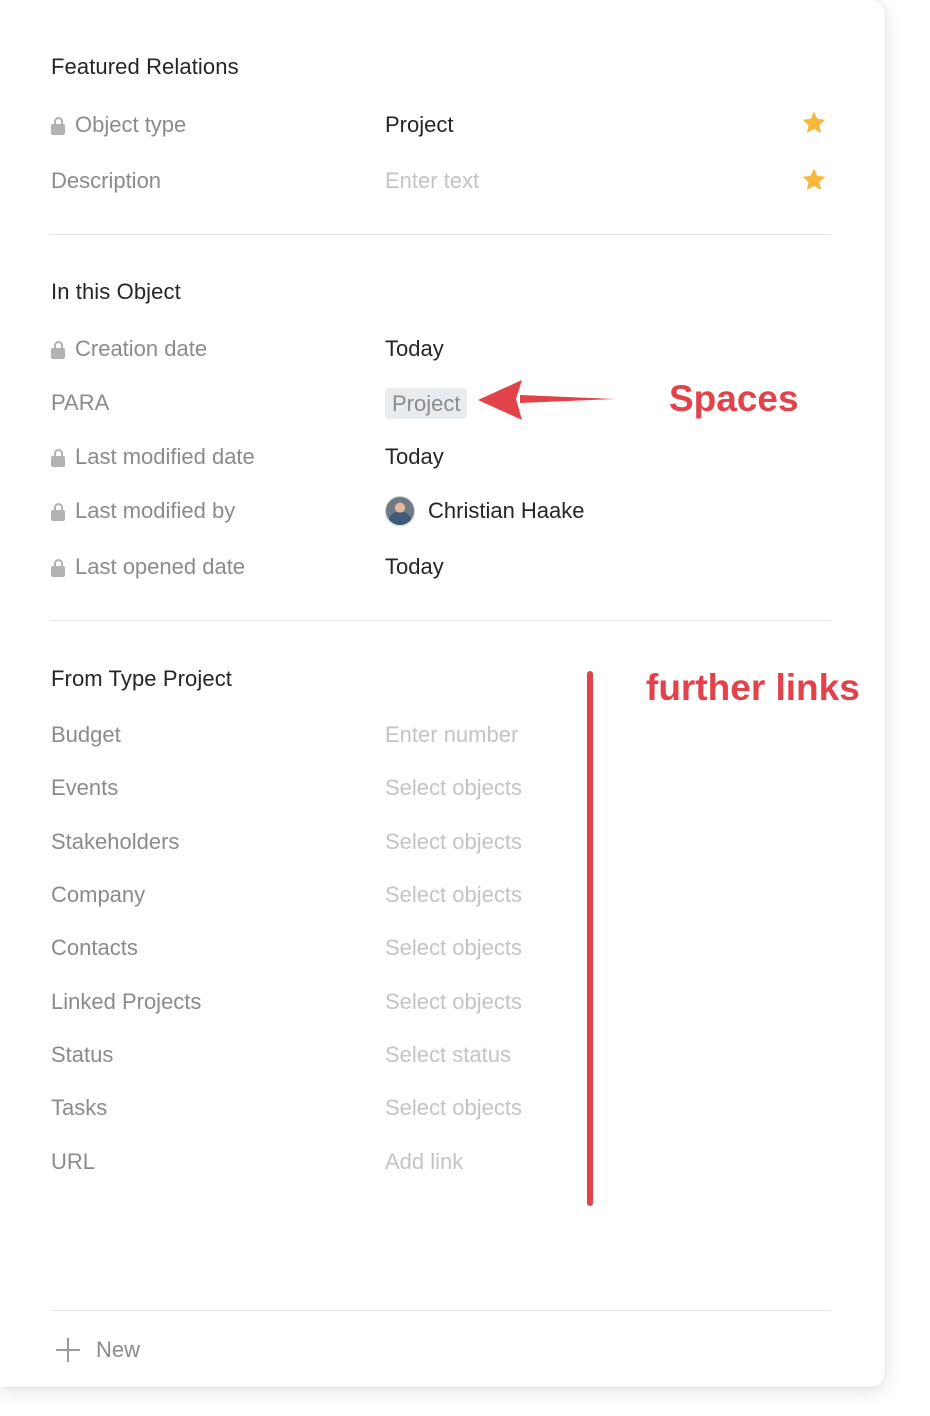  Describe the element at coordinates (94, 947) in the screenshot. I see `relation-name: Contacts` at that location.